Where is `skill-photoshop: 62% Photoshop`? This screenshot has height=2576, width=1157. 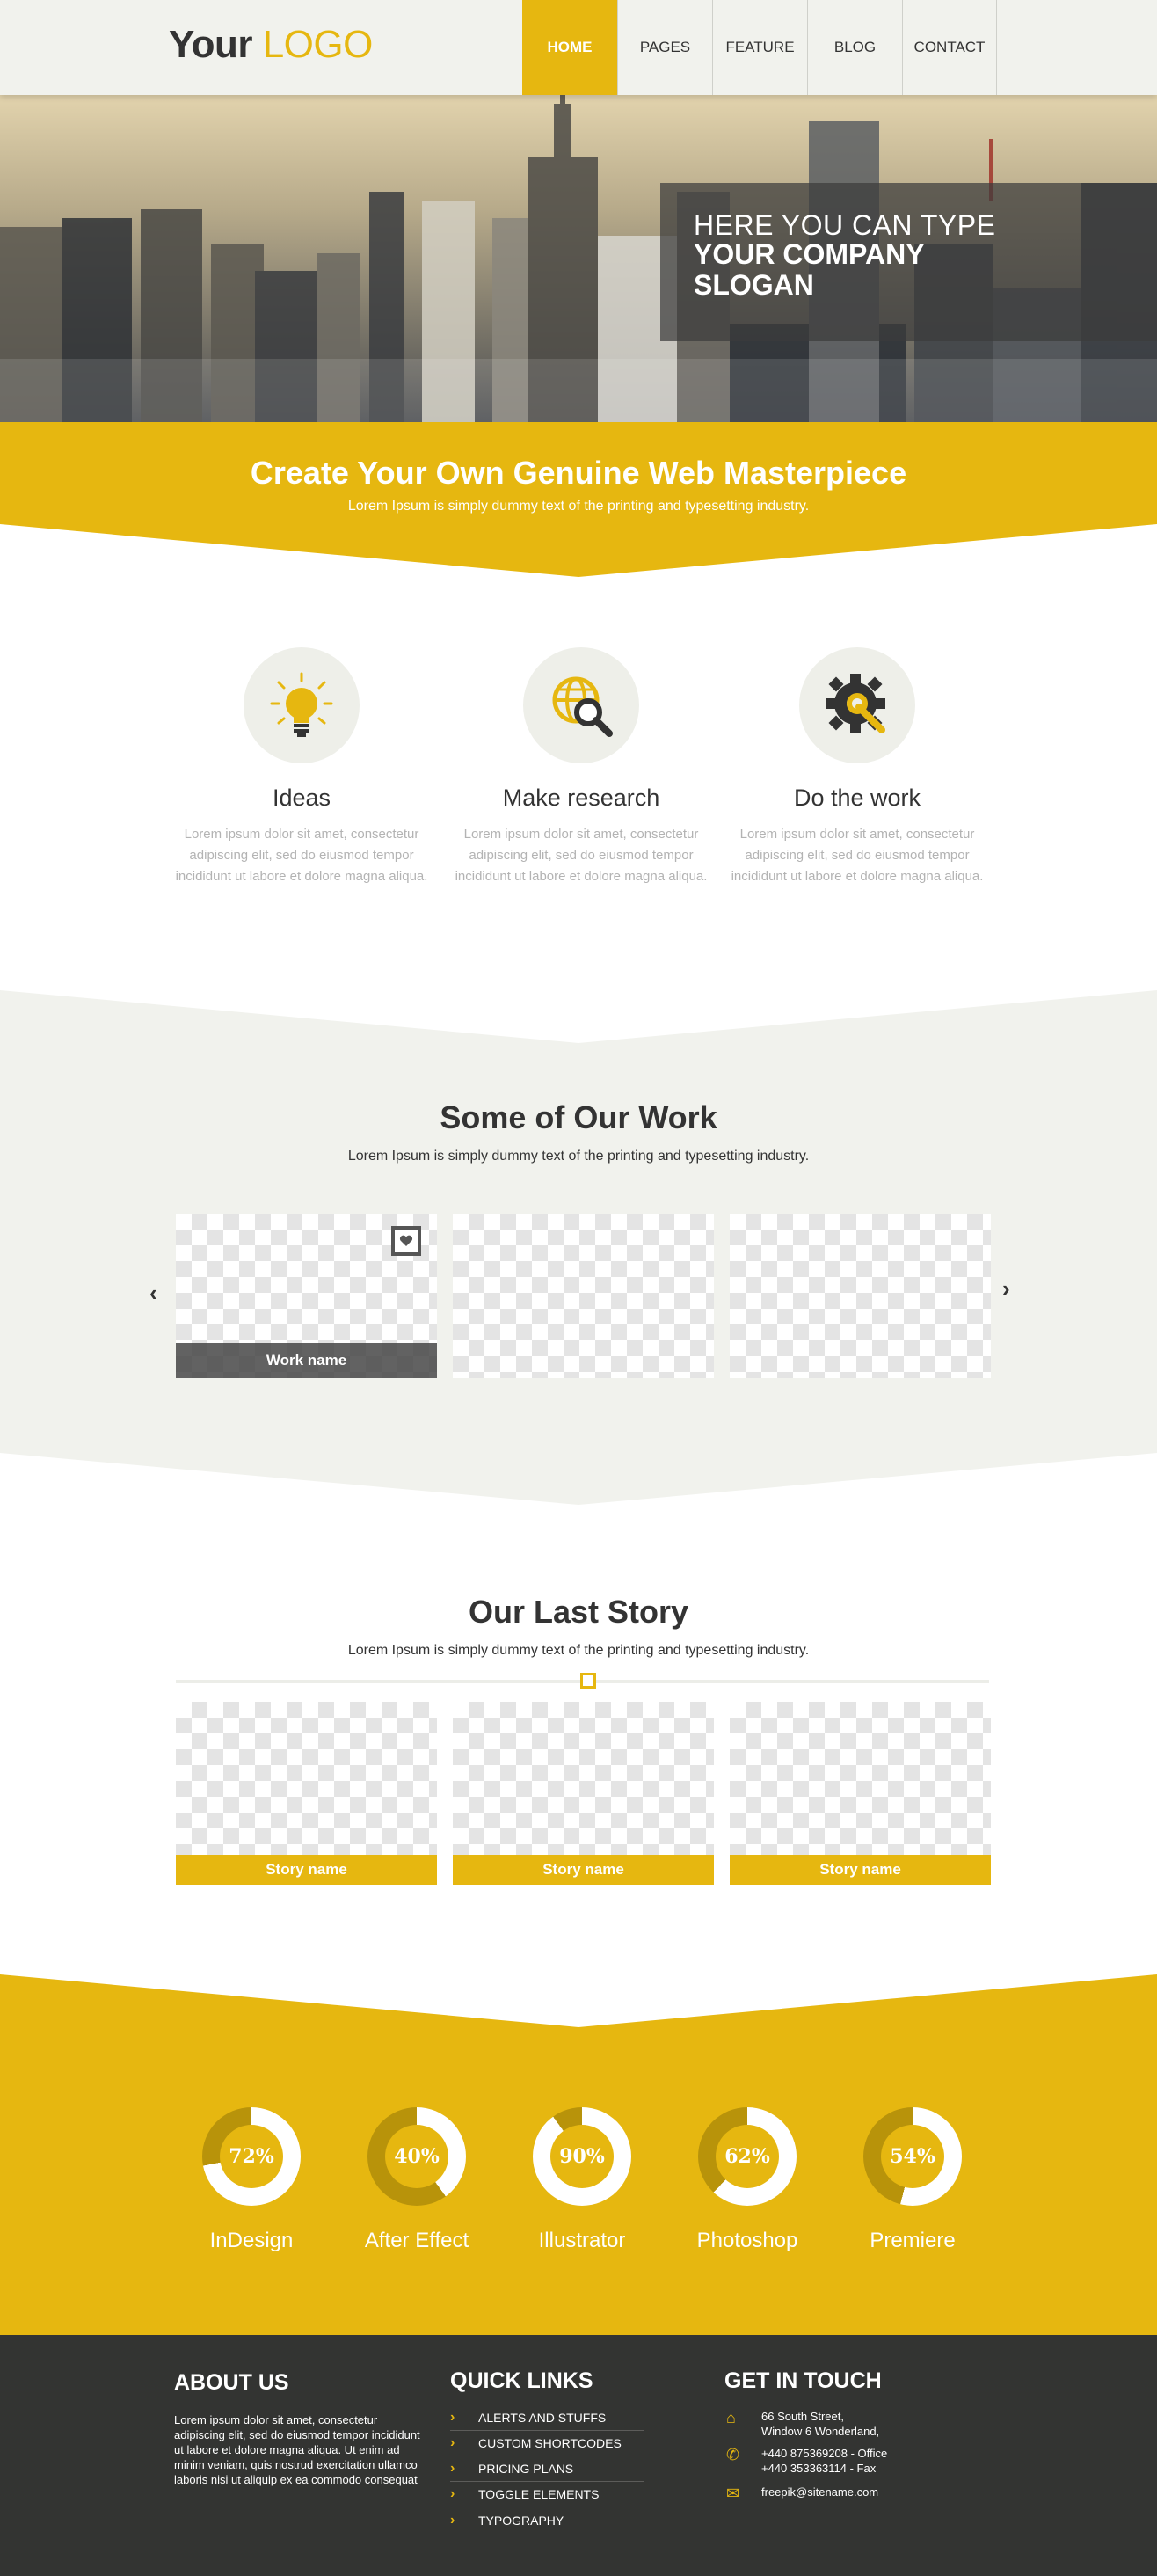
skill-photoshop: 62% Photoshop is located at coordinates (747, 2180).